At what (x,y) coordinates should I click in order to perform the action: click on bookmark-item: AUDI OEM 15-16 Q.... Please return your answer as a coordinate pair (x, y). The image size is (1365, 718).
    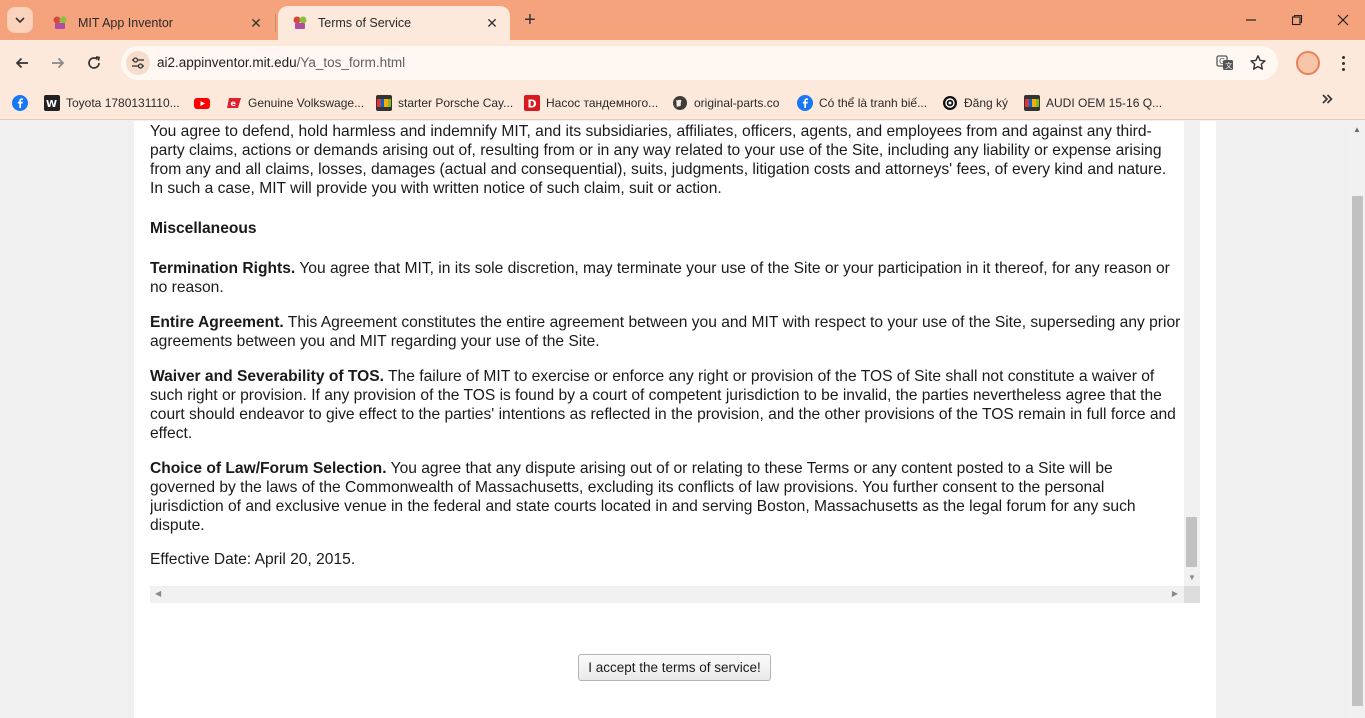
    Looking at the image, I should click on (1093, 103).